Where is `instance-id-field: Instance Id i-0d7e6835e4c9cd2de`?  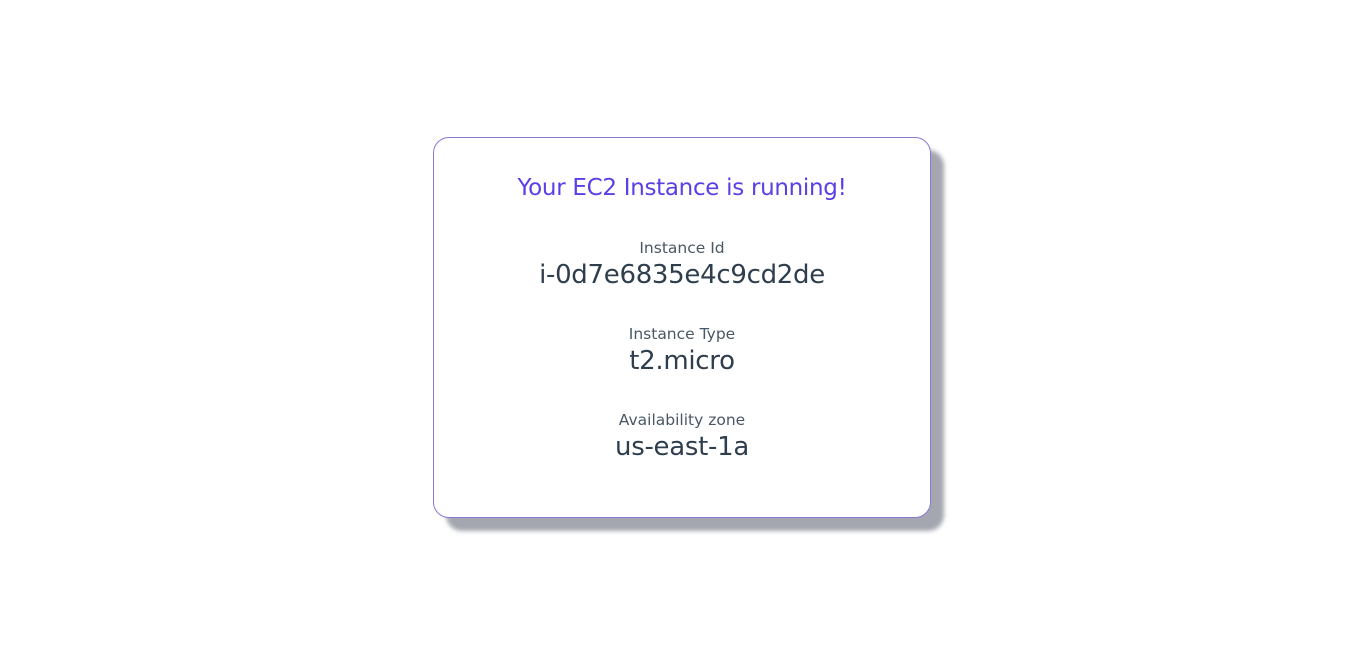 instance-id-field: Instance Id i-0d7e6835e4c9cd2de is located at coordinates (682, 264).